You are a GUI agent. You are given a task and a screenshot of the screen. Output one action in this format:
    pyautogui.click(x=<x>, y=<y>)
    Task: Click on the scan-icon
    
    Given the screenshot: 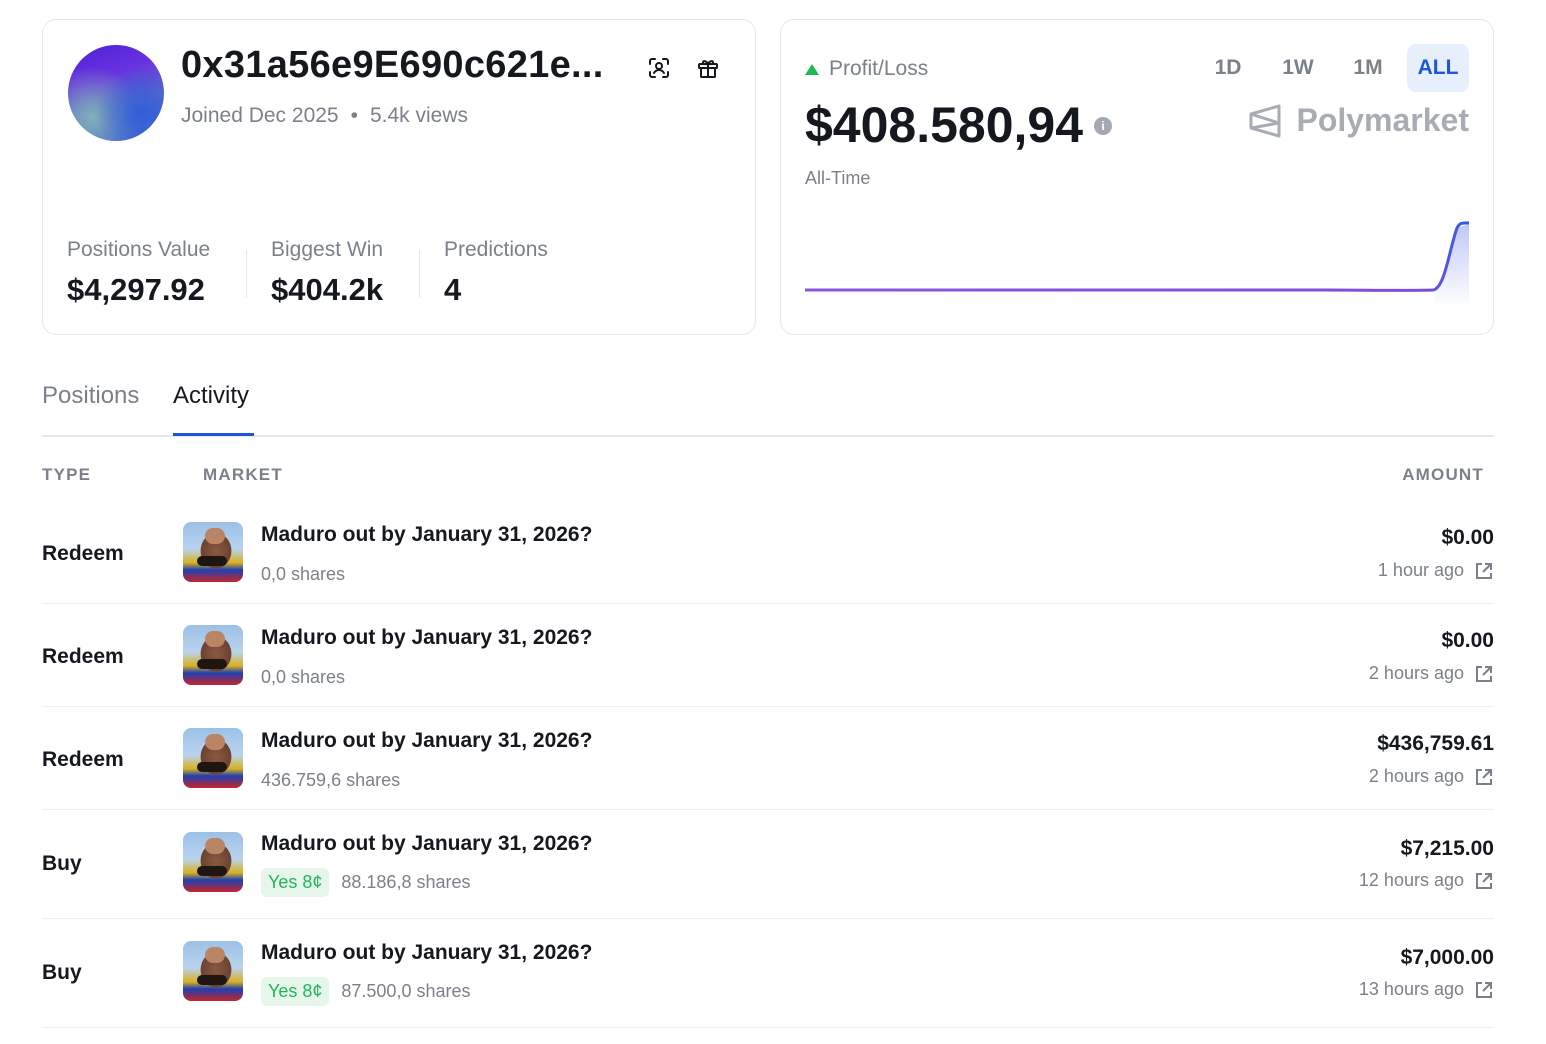 What is the action you would take?
    pyautogui.click(x=659, y=68)
    